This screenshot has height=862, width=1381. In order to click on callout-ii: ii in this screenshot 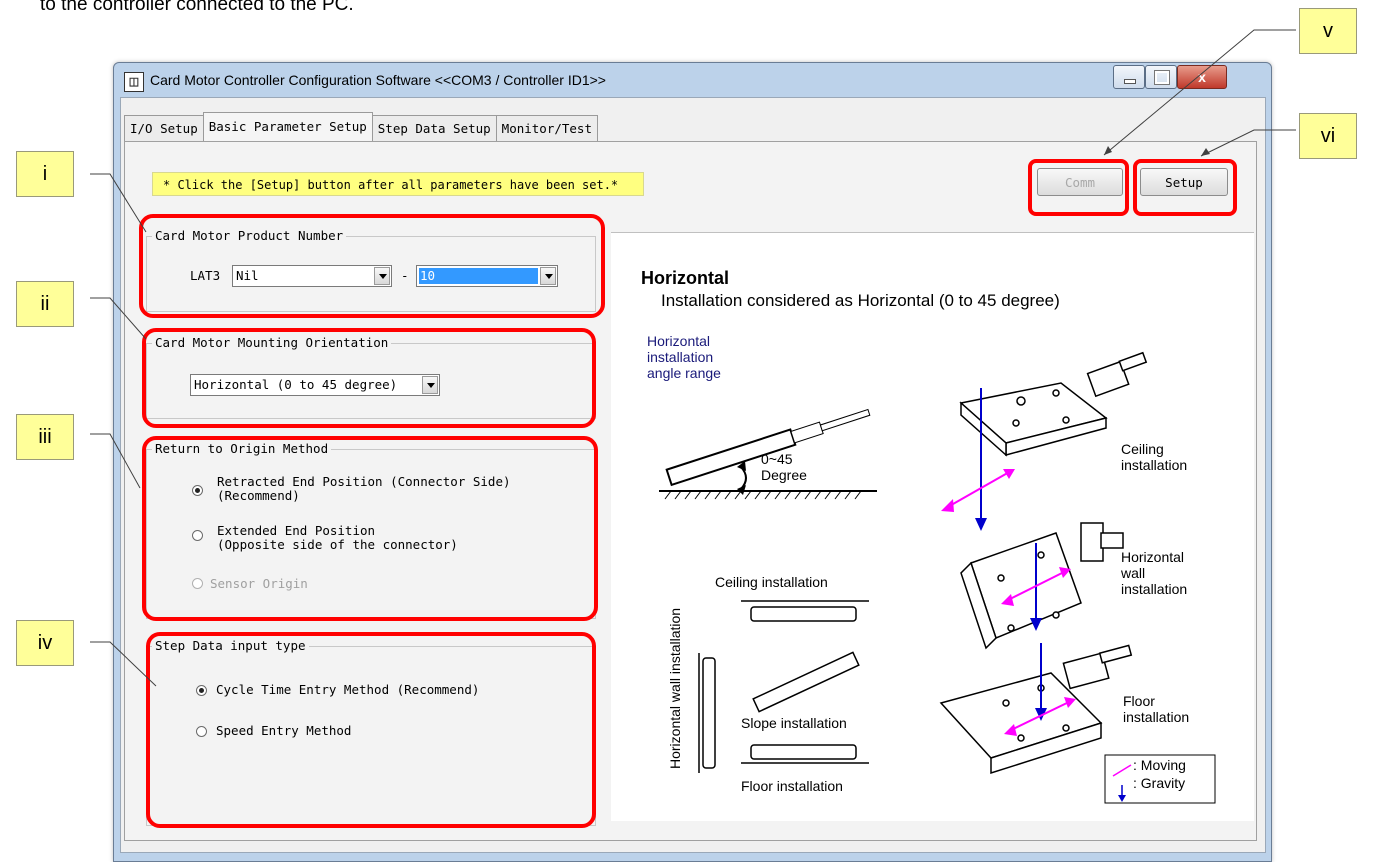, I will do `click(45, 304)`.